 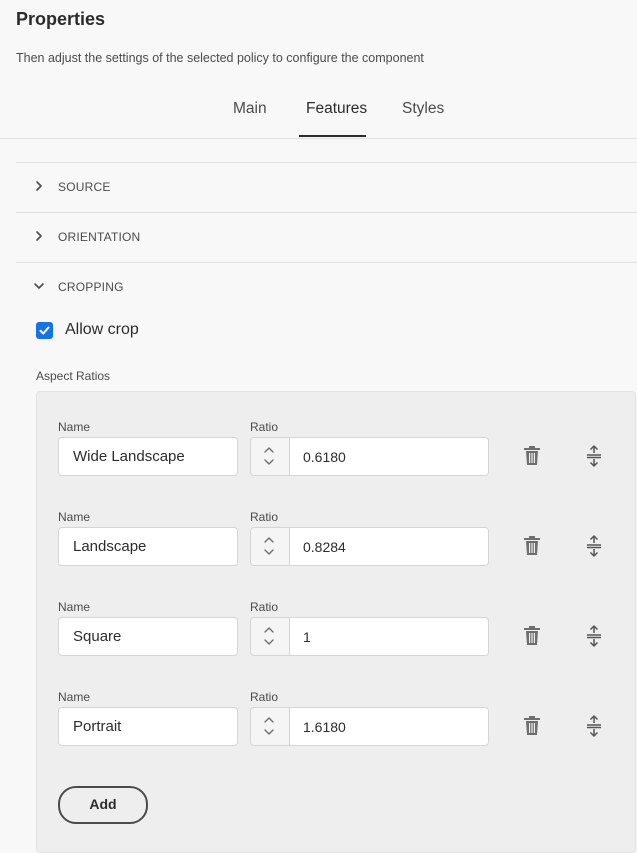 I want to click on active-tab-indicator, so click(x=332, y=136).